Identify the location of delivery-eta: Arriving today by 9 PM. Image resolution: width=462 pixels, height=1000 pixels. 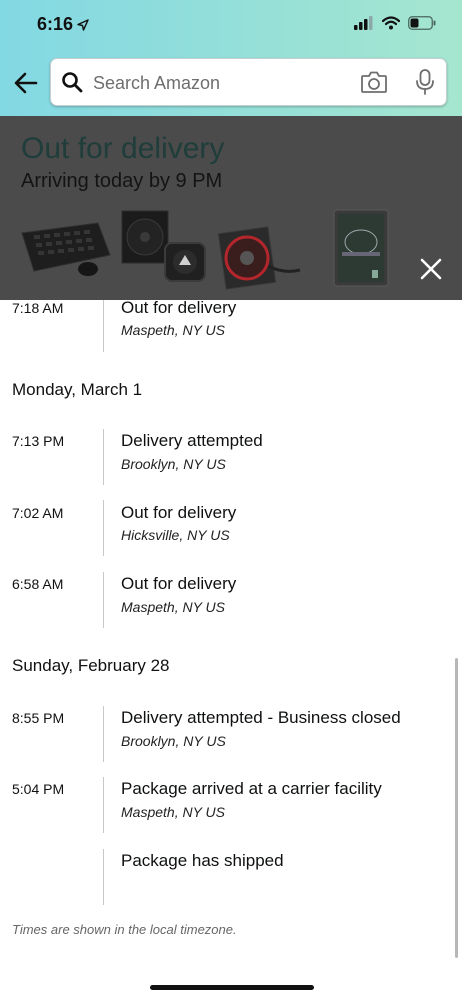
(122, 181).